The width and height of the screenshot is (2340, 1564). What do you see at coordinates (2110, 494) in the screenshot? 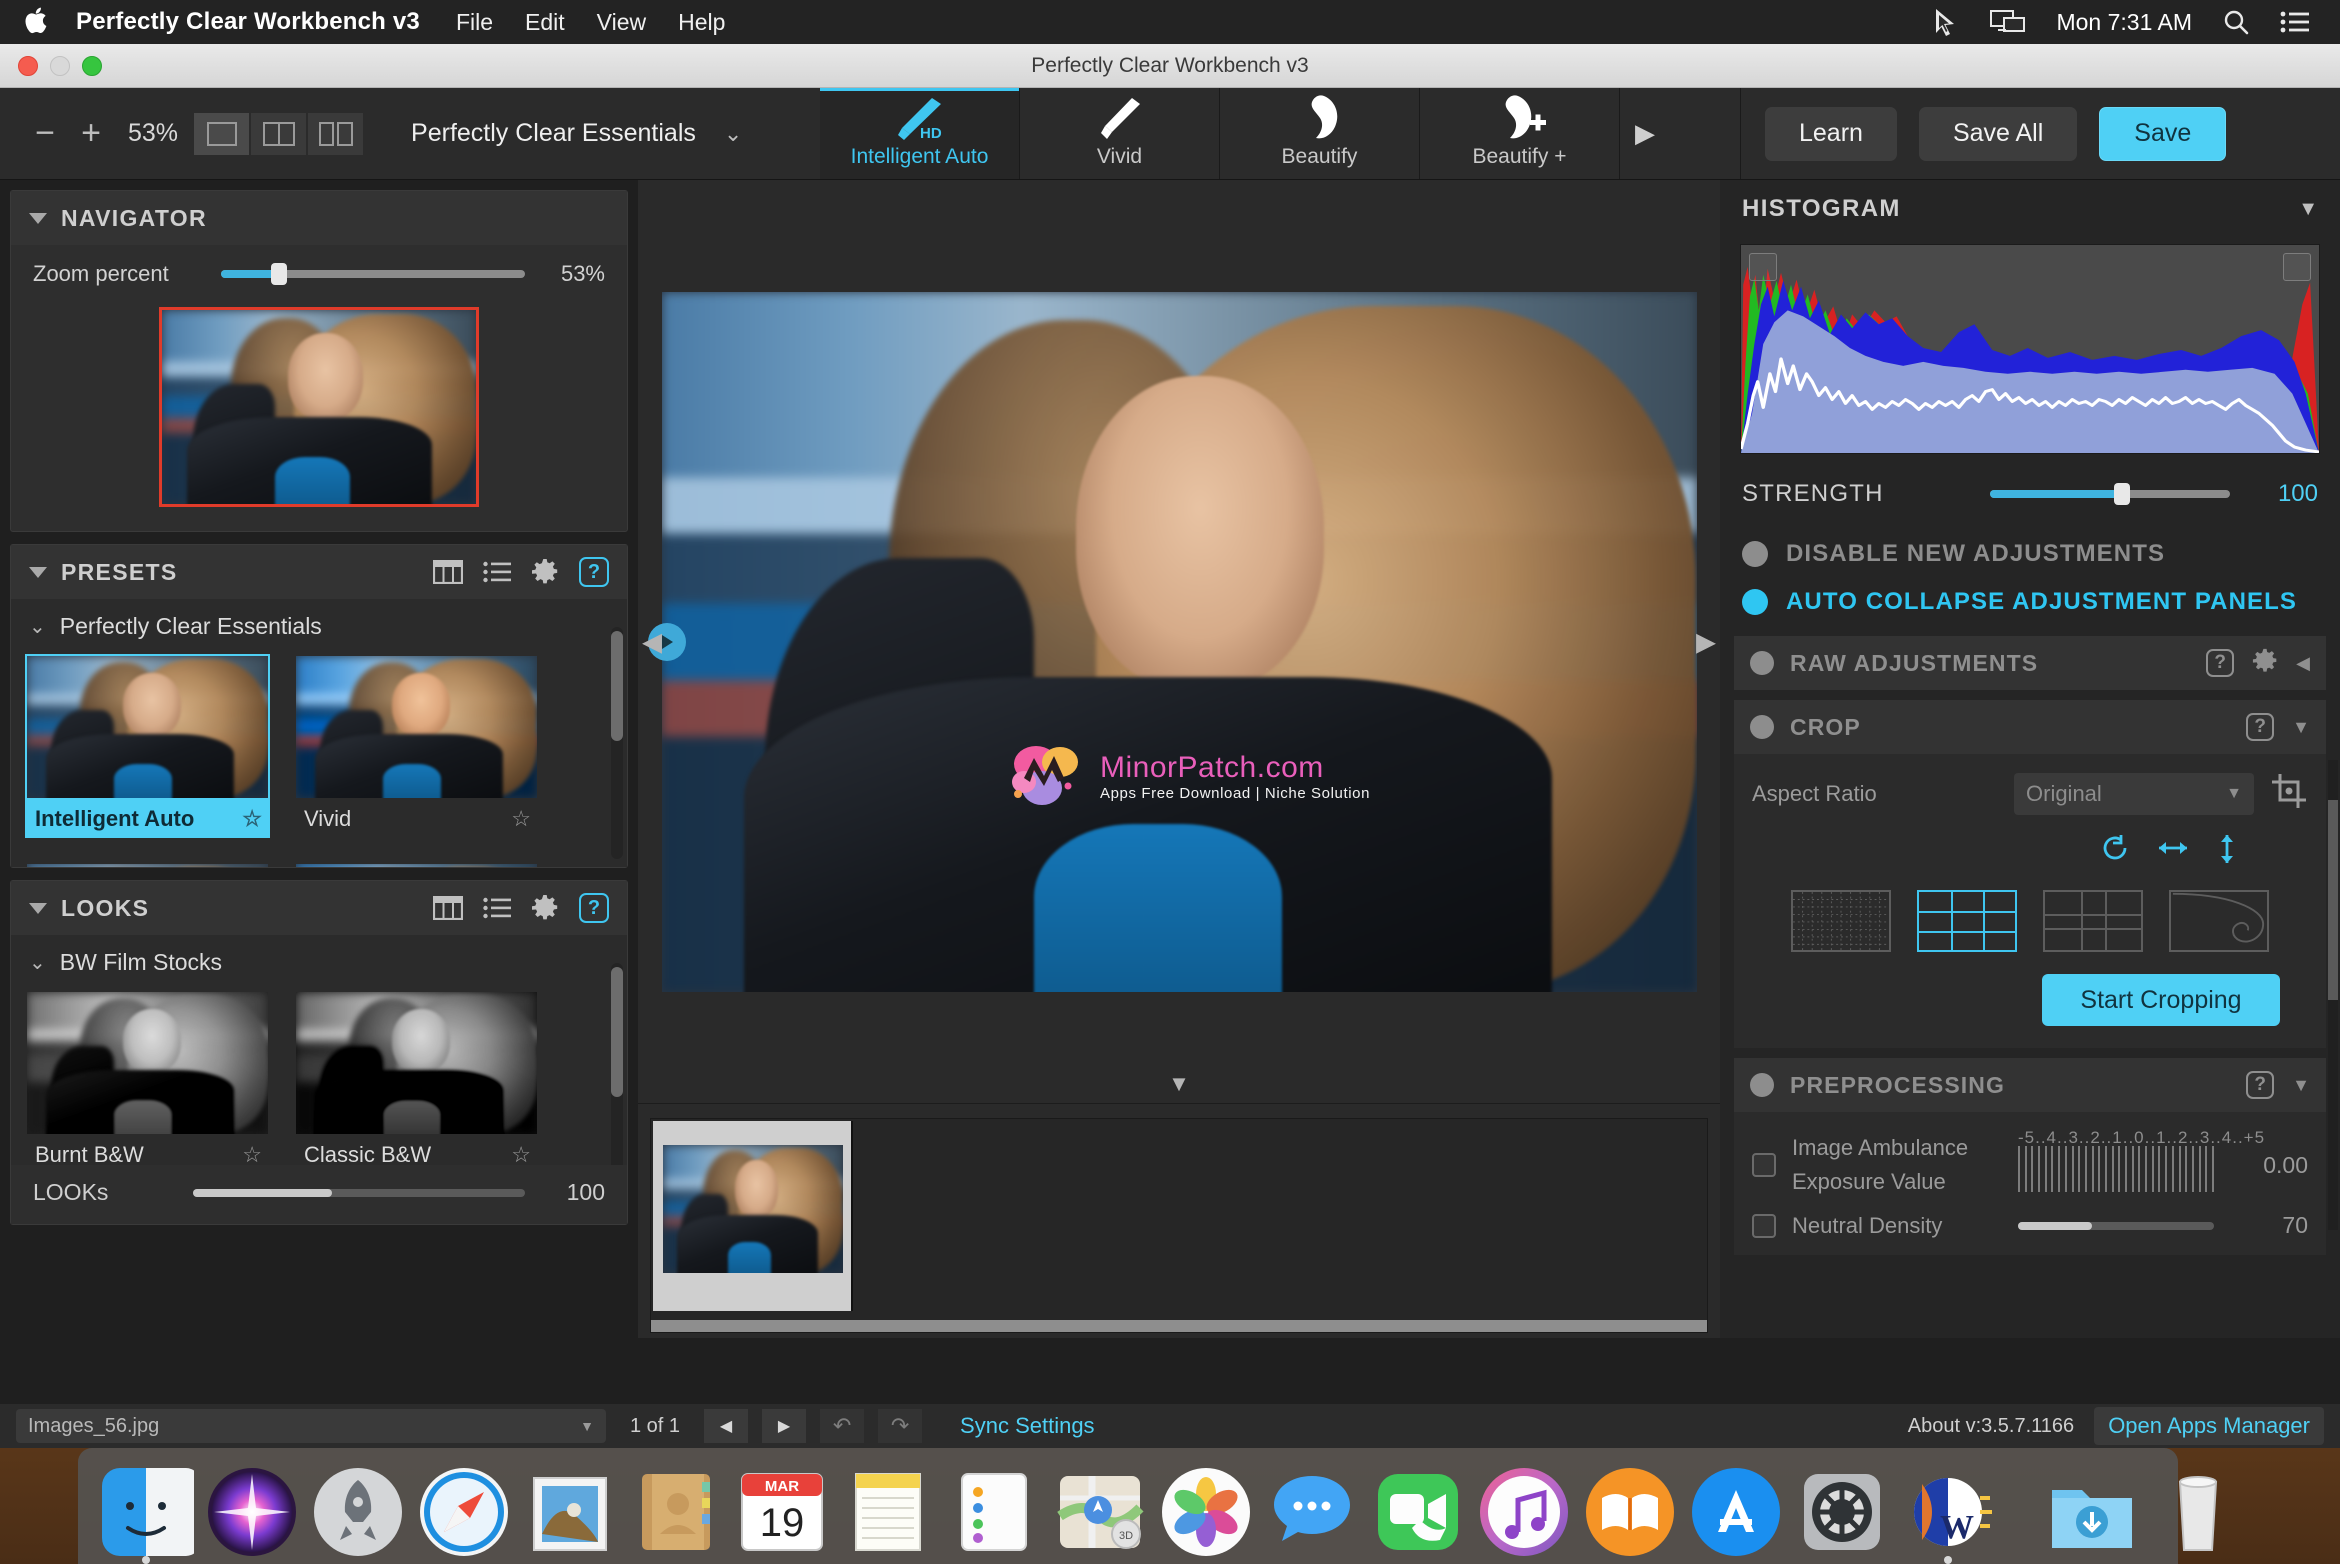
I see `strength-slider` at bounding box center [2110, 494].